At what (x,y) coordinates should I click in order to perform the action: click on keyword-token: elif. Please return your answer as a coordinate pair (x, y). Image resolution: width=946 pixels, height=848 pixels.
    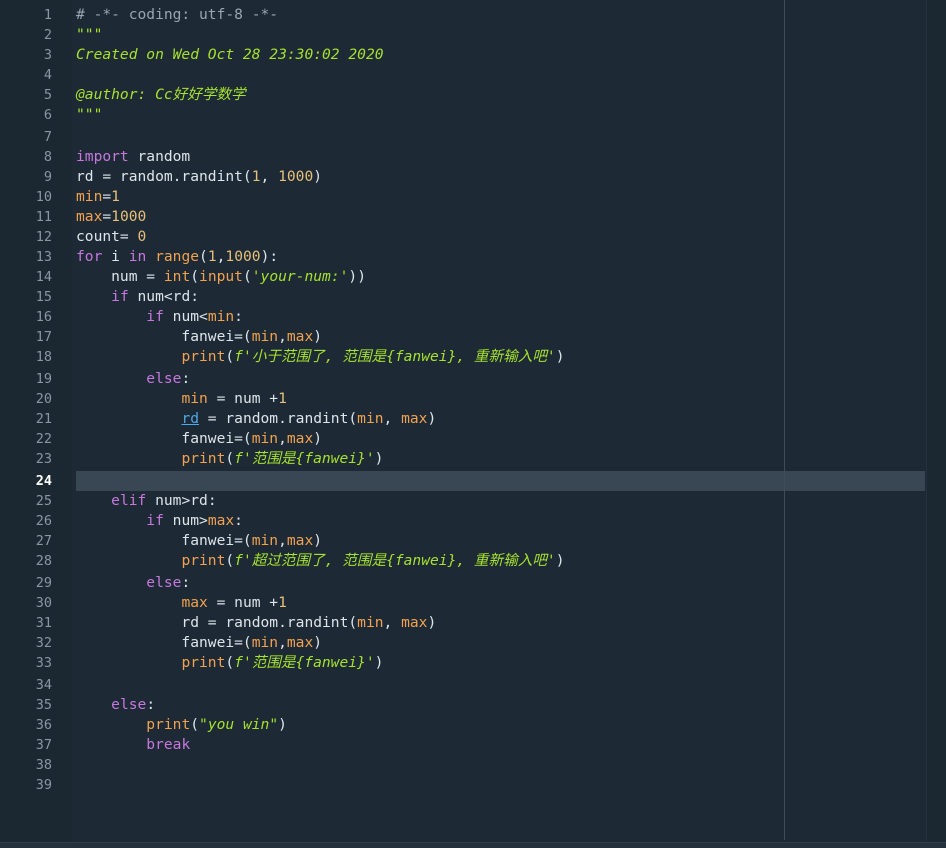
    Looking at the image, I should click on (129, 500).